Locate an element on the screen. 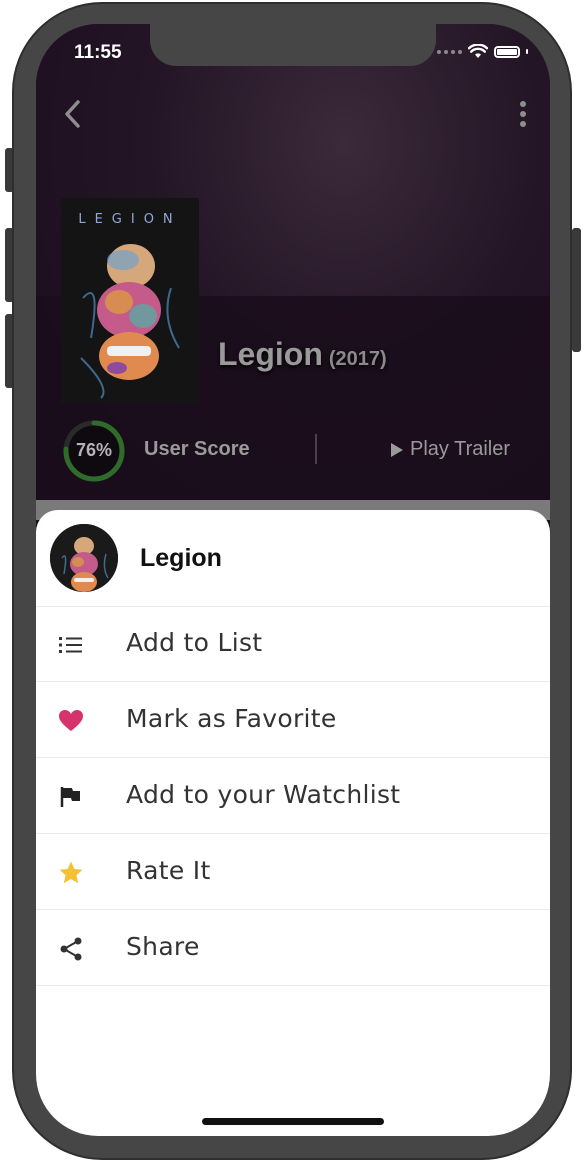  share-icon is located at coordinates (71, 949).